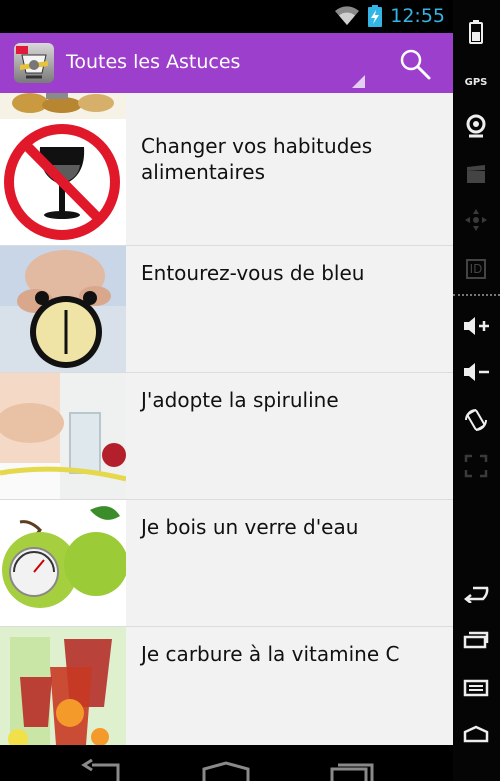 The width and height of the screenshot is (500, 781). Describe the element at coordinates (153, 62) in the screenshot. I see `screen-title: Toutes les Astuces` at that location.